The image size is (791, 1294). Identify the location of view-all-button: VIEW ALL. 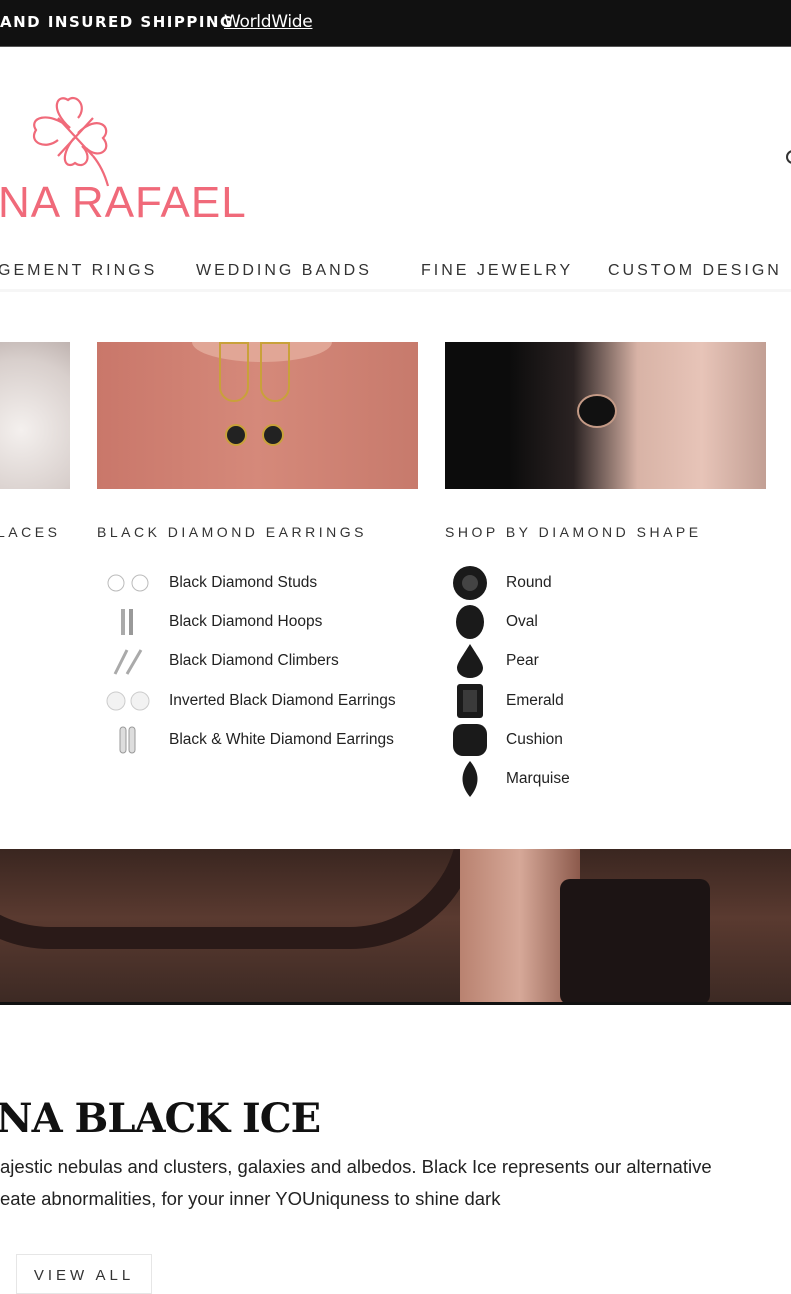
(84, 1274).